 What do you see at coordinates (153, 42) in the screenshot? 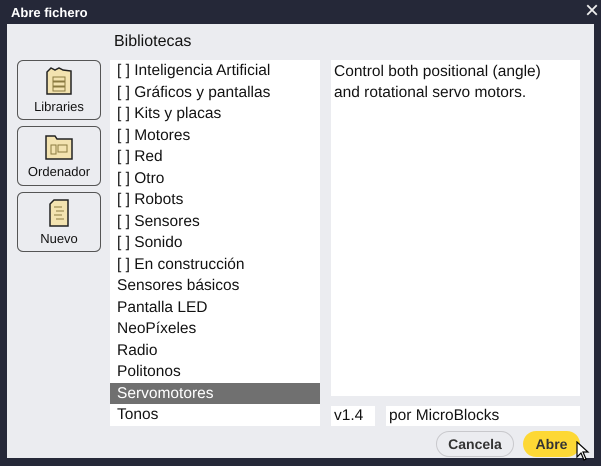
I see `section-title: Bibliotecas` at bounding box center [153, 42].